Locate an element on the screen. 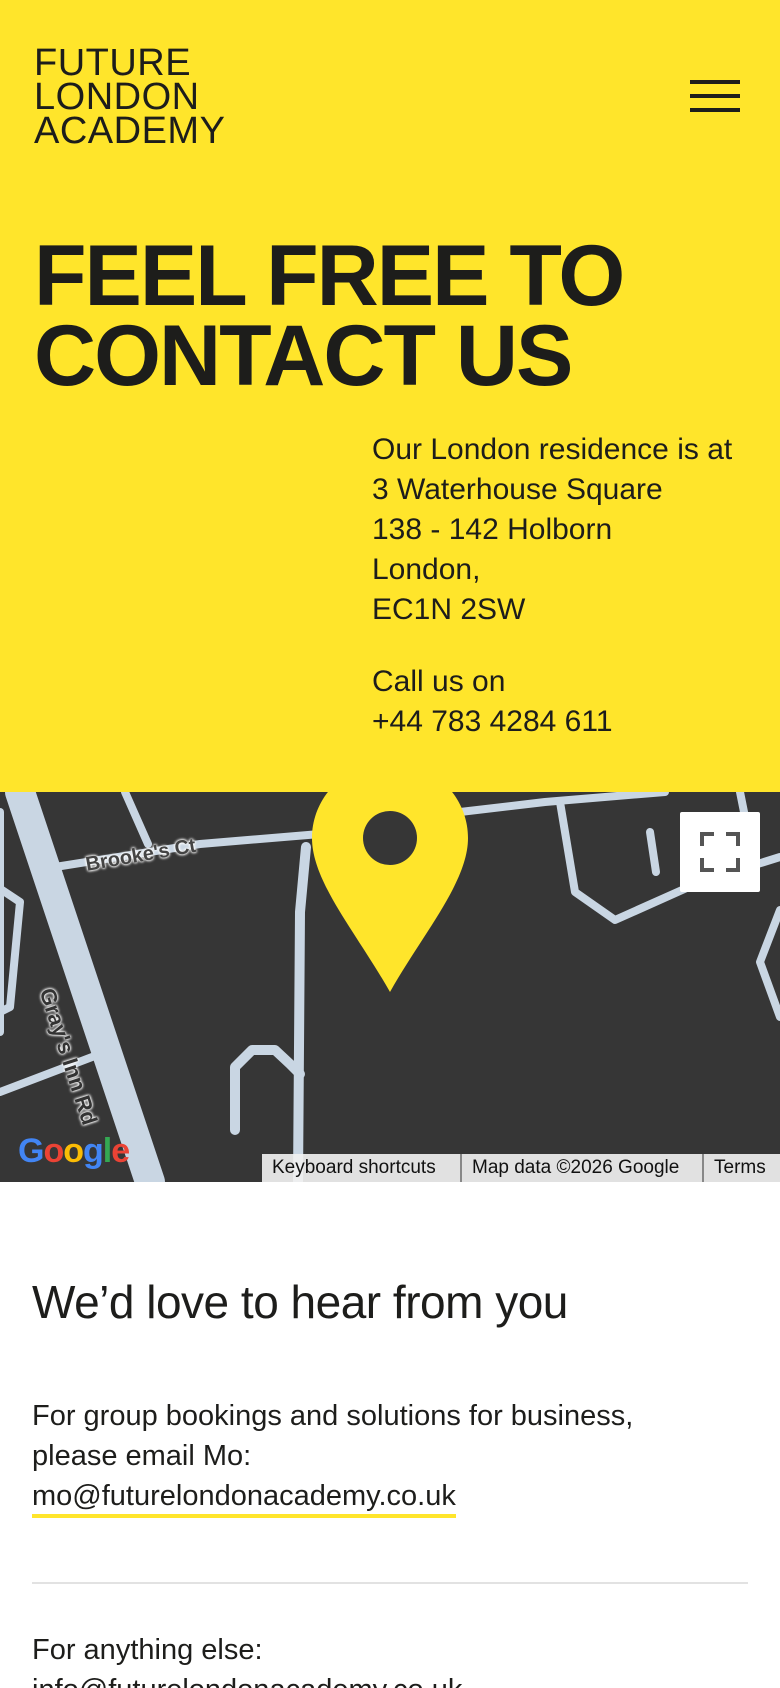 The height and width of the screenshot is (1688, 780). fullscreen-button is located at coordinates (720, 852).